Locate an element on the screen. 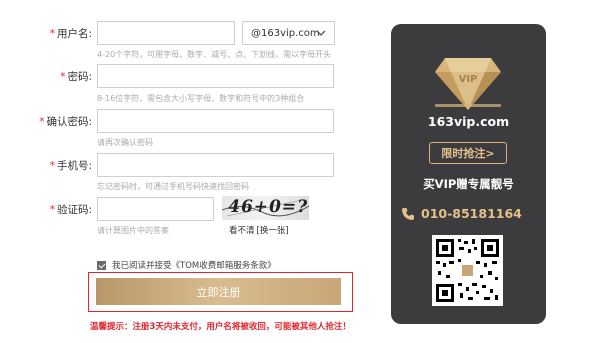  vip-phone-number: 010-85181164 is located at coordinates (471, 213).